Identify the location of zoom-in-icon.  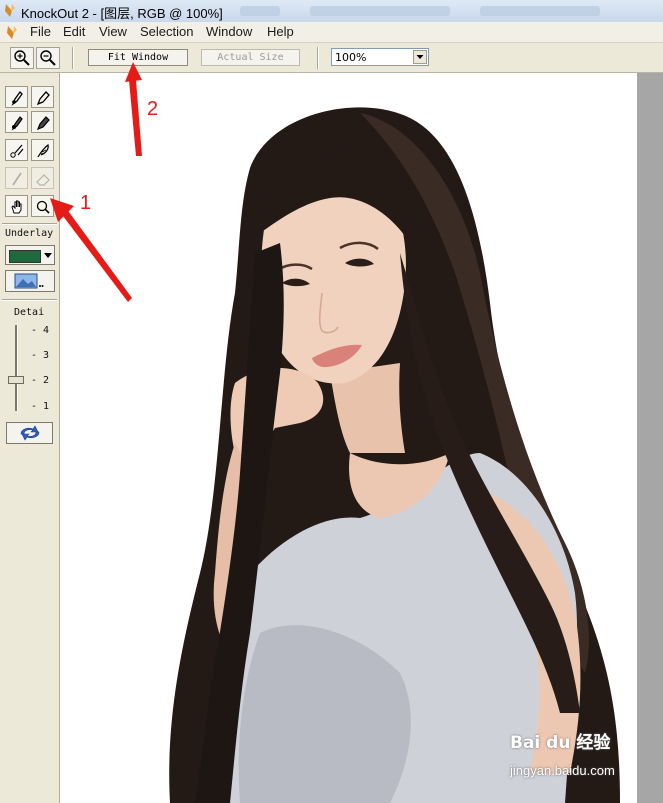
(22, 58).